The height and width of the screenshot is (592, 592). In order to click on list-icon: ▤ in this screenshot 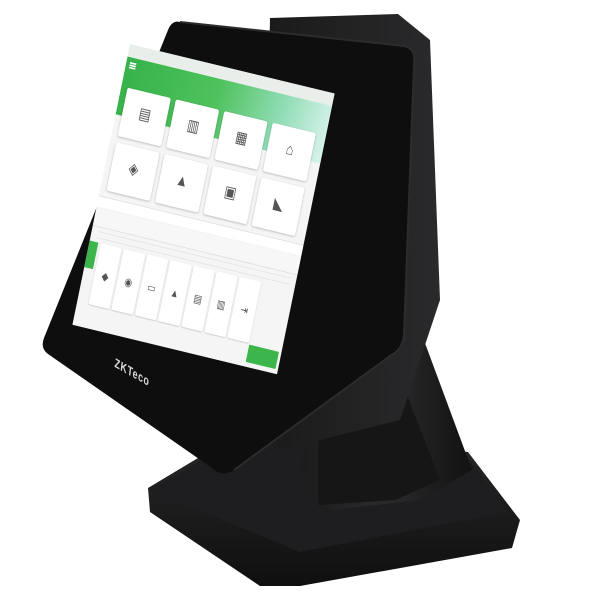, I will do `click(198, 298)`.